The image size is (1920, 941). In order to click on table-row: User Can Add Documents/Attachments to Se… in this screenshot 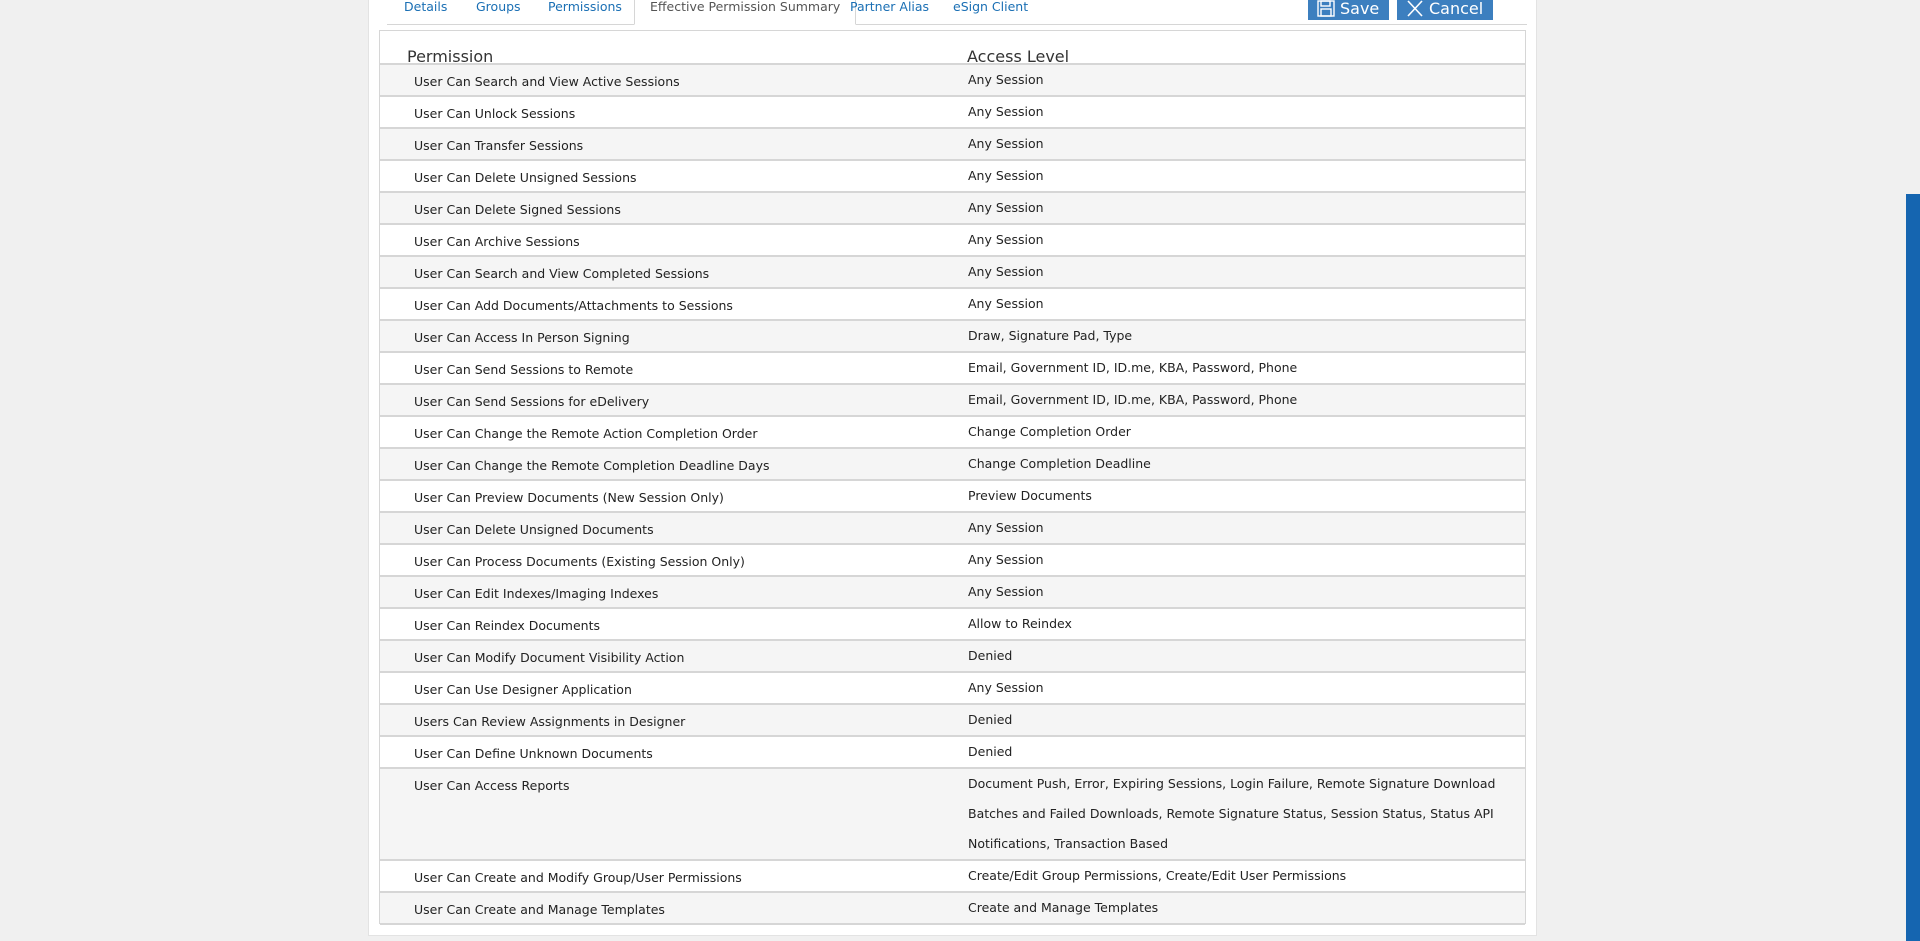, I will do `click(952, 305)`.